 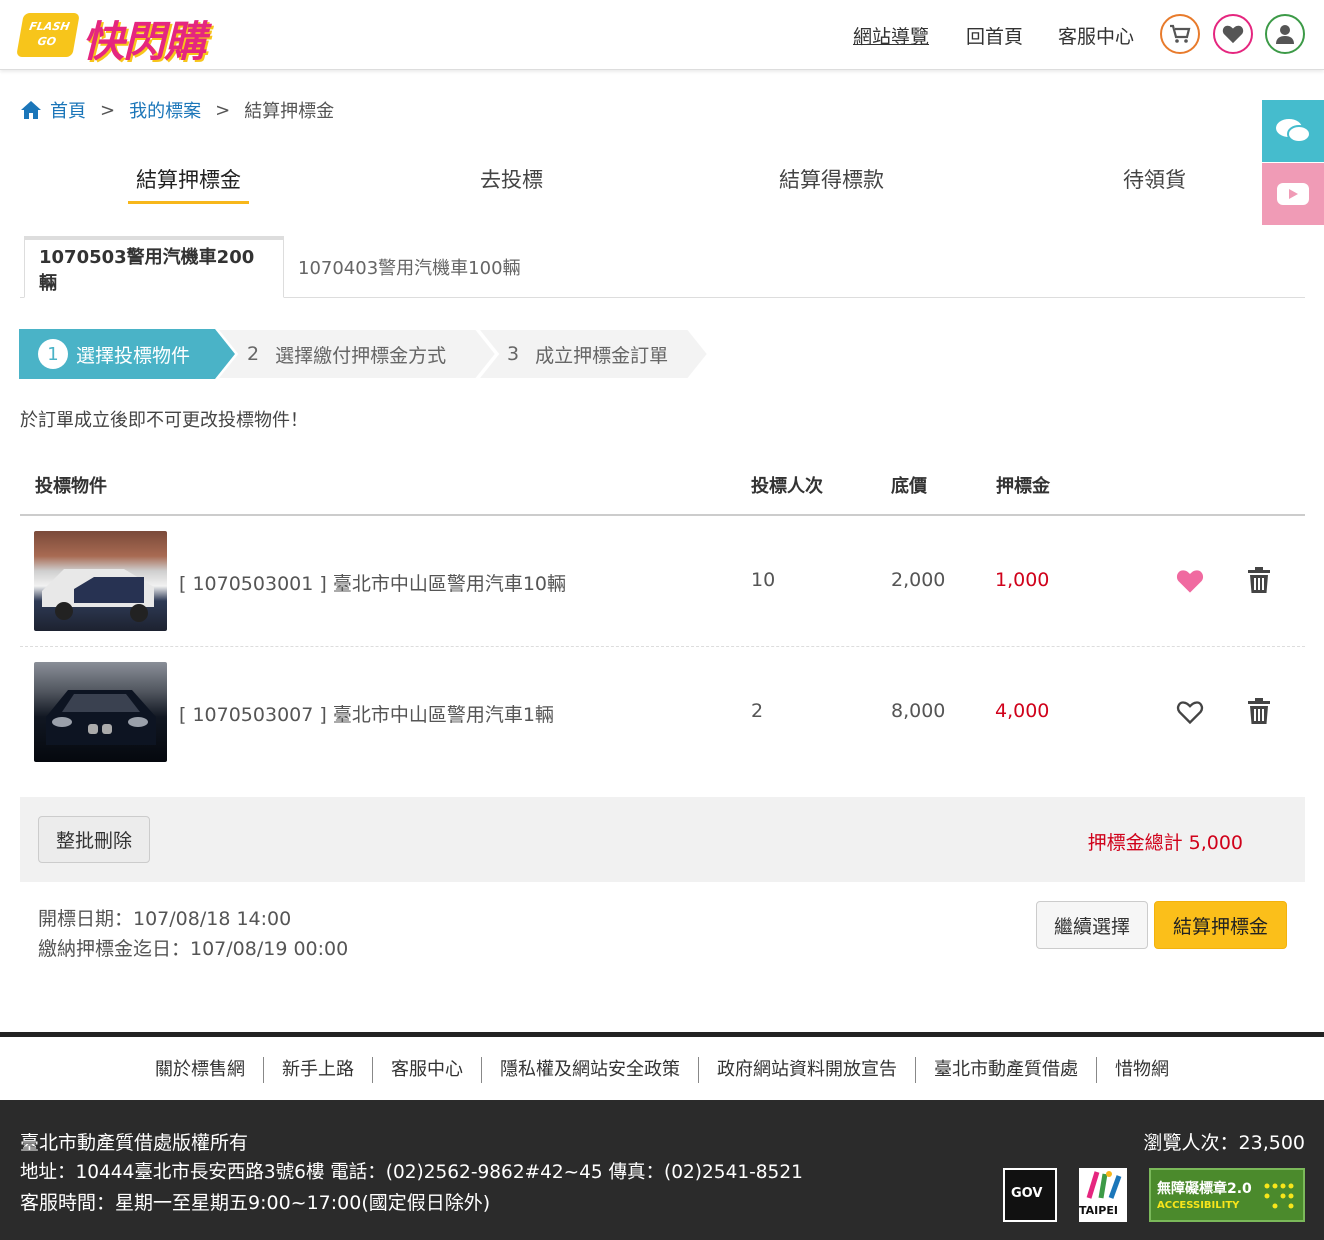 I want to click on batch-delete-button: 整批刪除, so click(x=94, y=839).